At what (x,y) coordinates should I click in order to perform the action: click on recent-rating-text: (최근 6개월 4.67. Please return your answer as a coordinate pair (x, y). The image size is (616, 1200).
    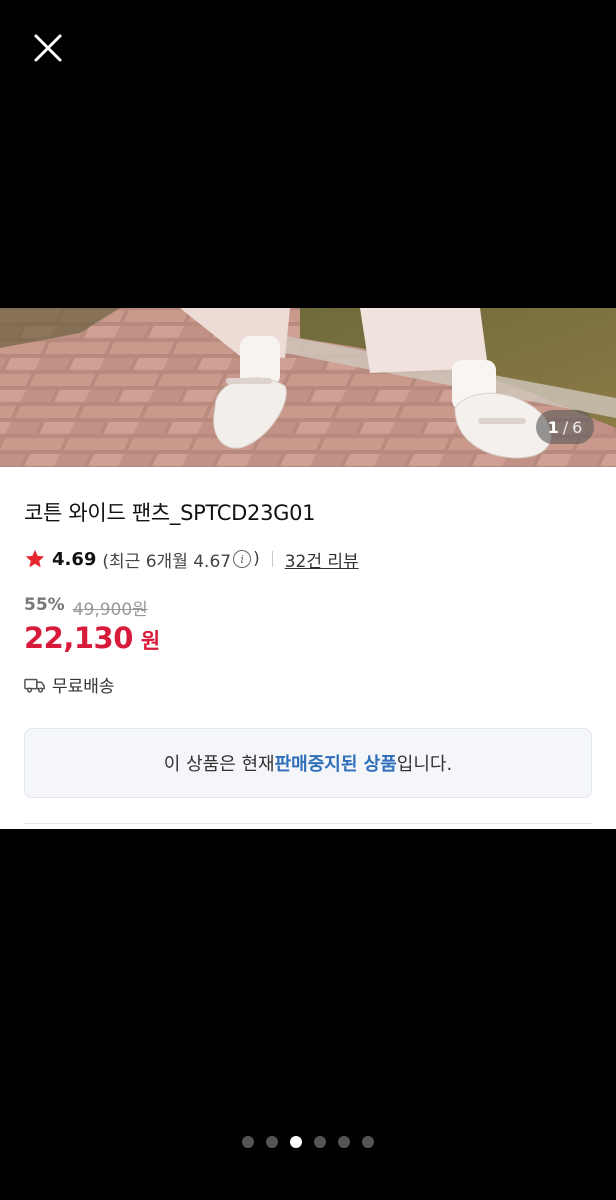
    Looking at the image, I should click on (167, 561).